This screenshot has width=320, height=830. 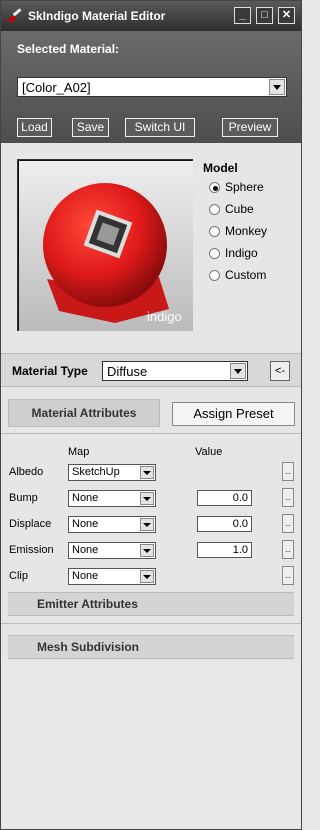 What do you see at coordinates (224, 498) in the screenshot?
I see `bump-value-input: 0.0` at bounding box center [224, 498].